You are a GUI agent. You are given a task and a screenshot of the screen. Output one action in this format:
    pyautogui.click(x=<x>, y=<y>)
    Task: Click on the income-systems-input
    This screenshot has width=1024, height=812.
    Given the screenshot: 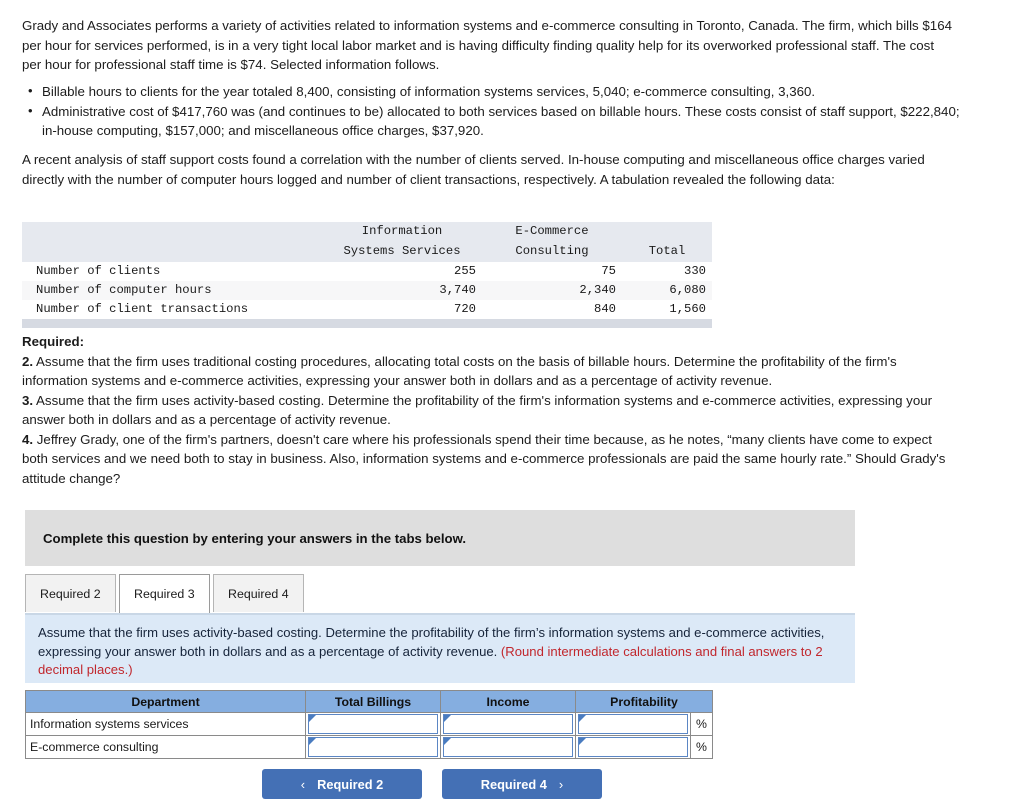 What is the action you would take?
    pyautogui.click(x=508, y=724)
    